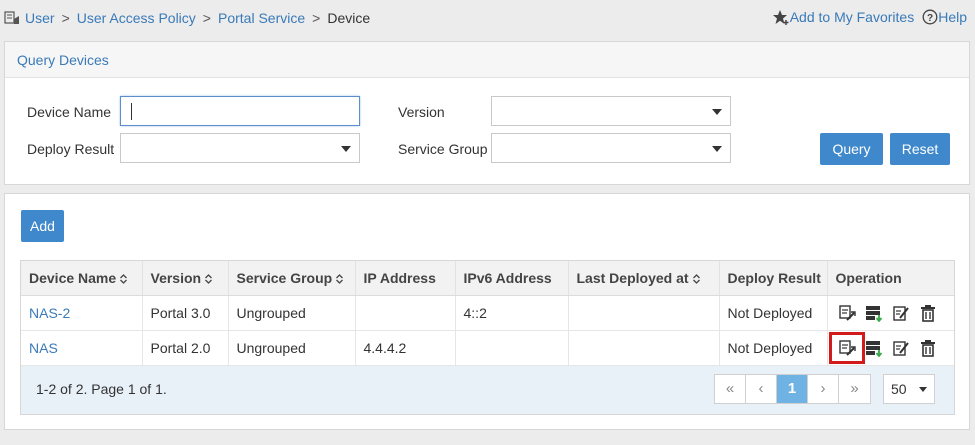 Image resolution: width=975 pixels, height=445 pixels. Describe the element at coordinates (851, 149) in the screenshot. I see `query-button: Query` at that location.